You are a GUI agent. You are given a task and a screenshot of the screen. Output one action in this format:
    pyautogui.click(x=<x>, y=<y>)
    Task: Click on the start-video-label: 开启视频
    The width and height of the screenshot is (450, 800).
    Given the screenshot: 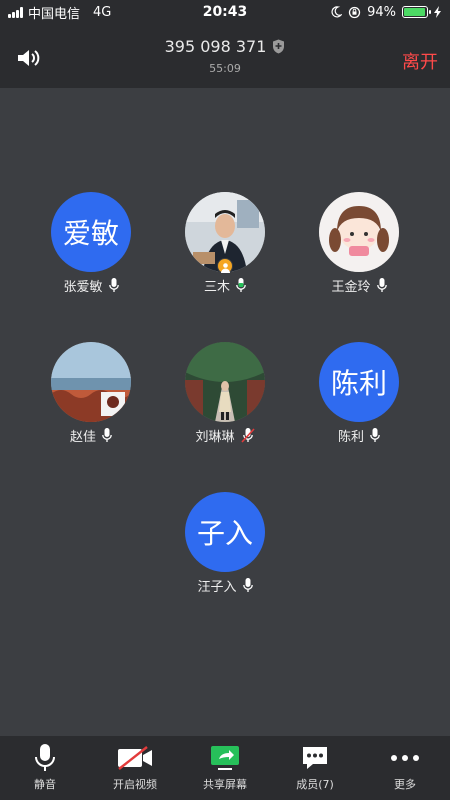 What is the action you would take?
    pyautogui.click(x=135, y=784)
    